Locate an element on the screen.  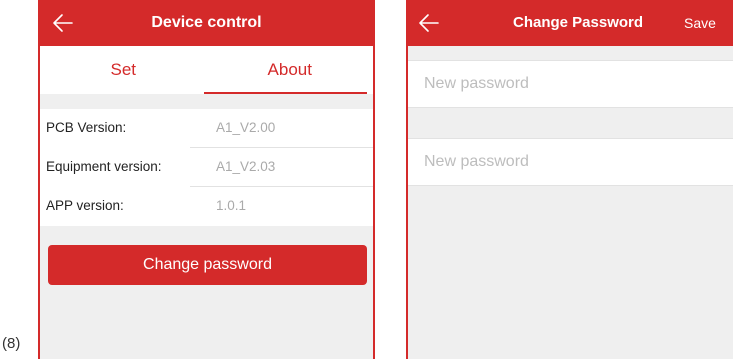
info-row-pcb-version: PCB Version: A1_V2.00 is located at coordinates (206, 128).